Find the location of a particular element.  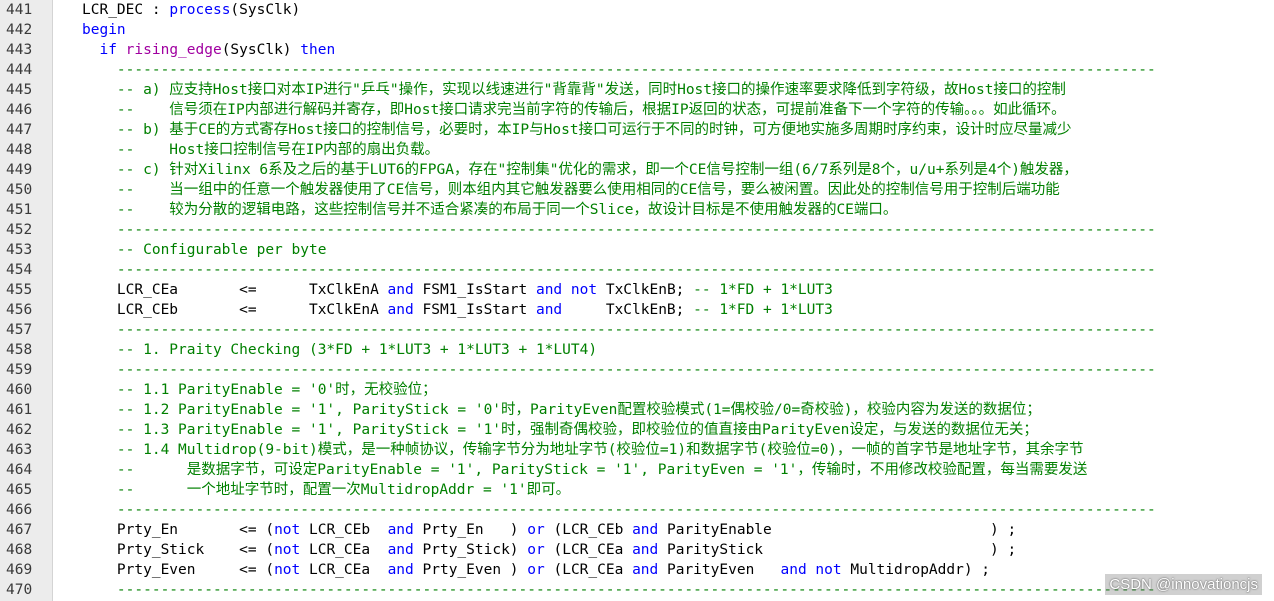

line-code: LCR_DEC : process(SysClk) is located at coordinates (660, 10).